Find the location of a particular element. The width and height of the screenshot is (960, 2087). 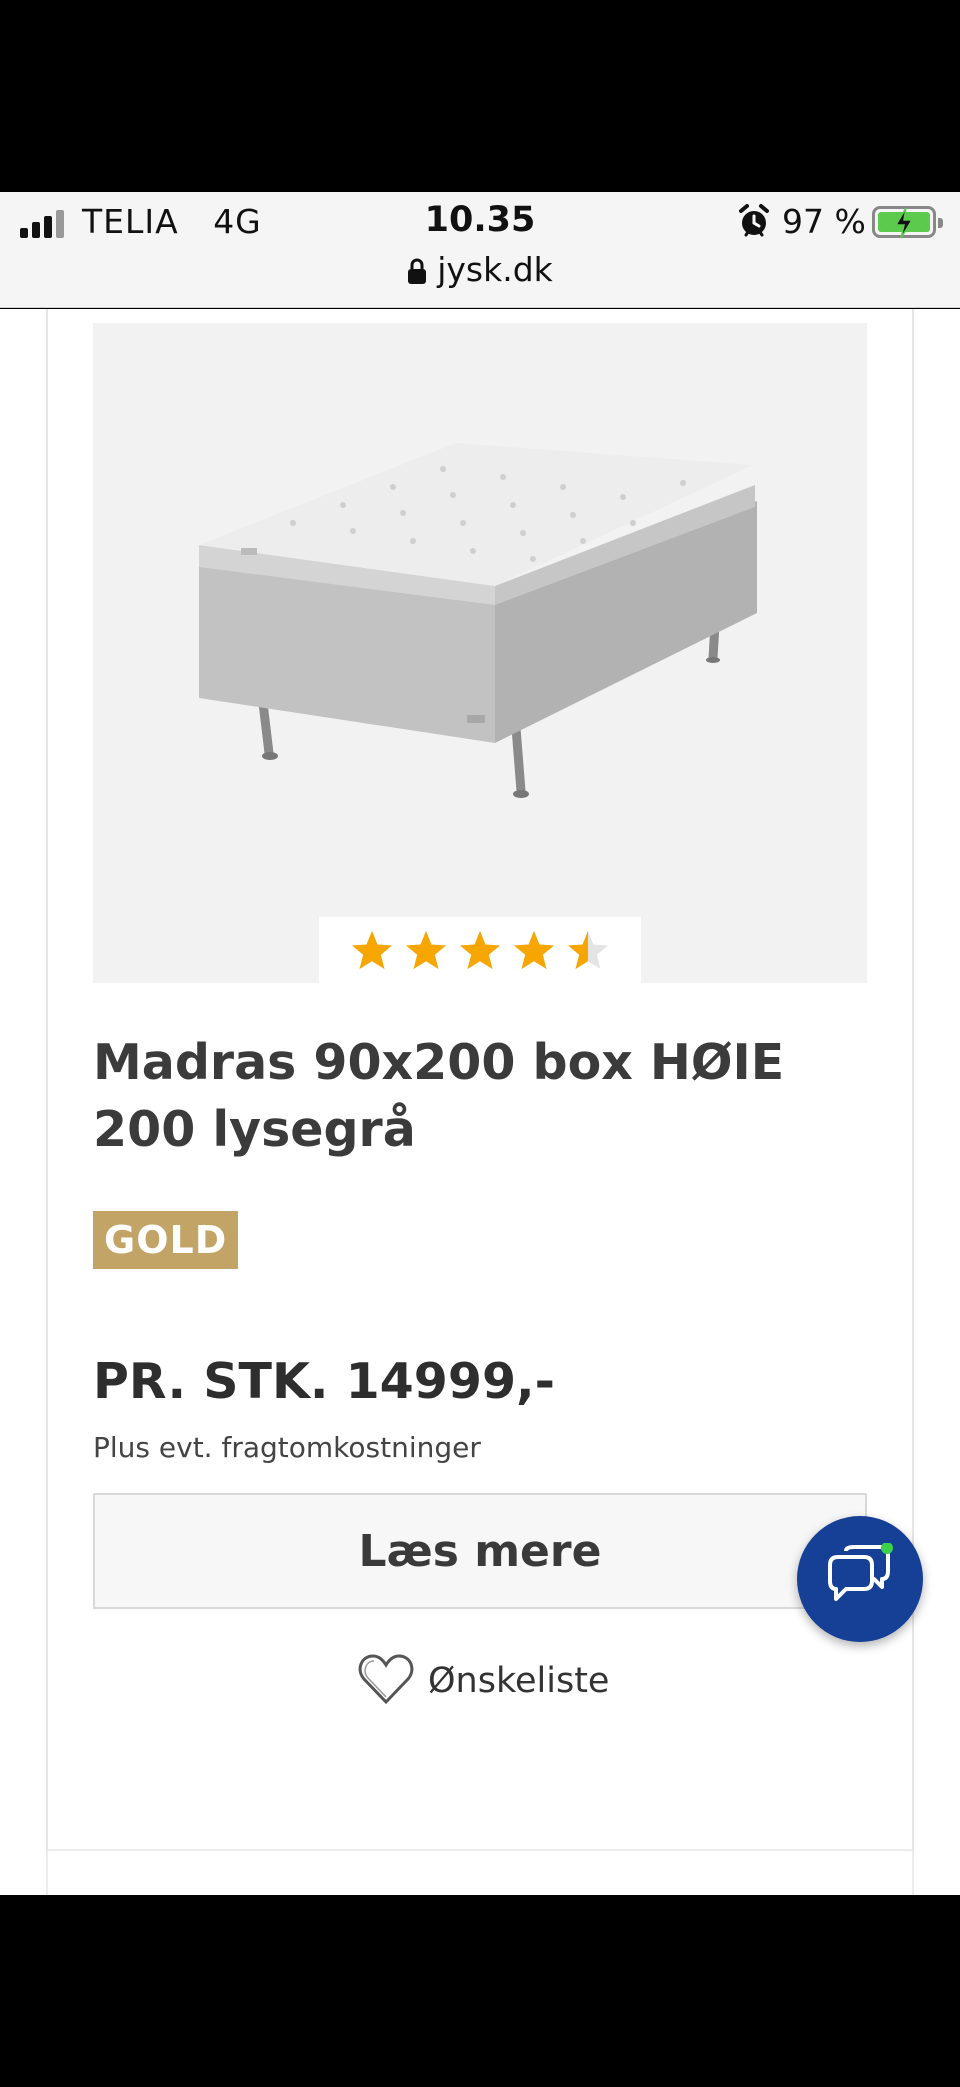

url-text: jysk.dk is located at coordinates (495, 269).